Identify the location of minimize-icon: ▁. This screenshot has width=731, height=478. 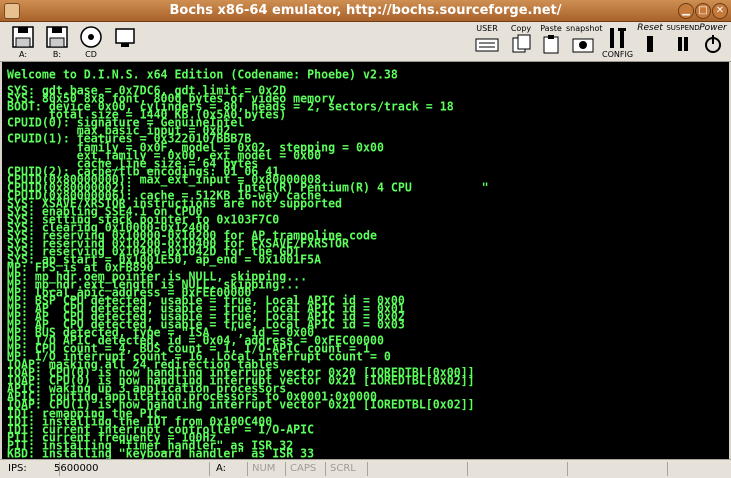
(686, 10).